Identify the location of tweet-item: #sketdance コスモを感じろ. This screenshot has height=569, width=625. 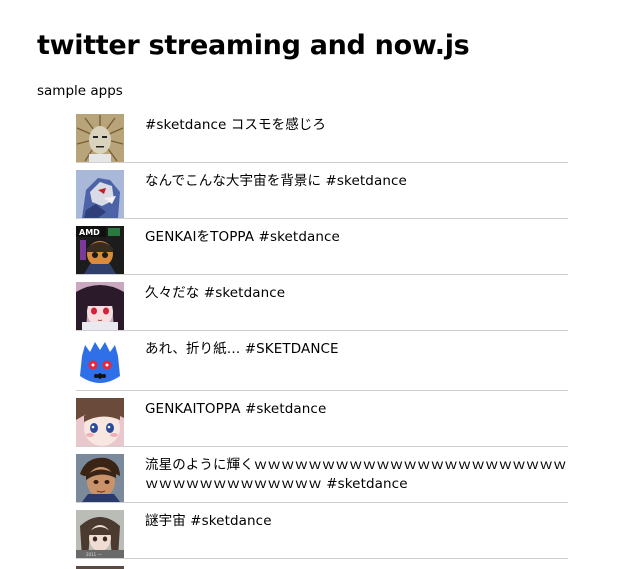
(322, 138).